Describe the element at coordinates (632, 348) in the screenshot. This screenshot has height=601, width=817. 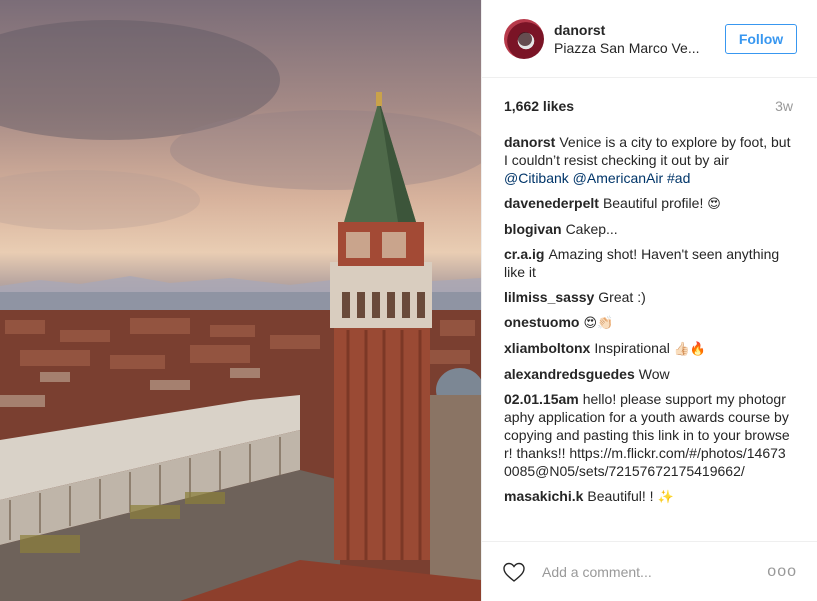
I see `comment-text: Inspirational` at that location.